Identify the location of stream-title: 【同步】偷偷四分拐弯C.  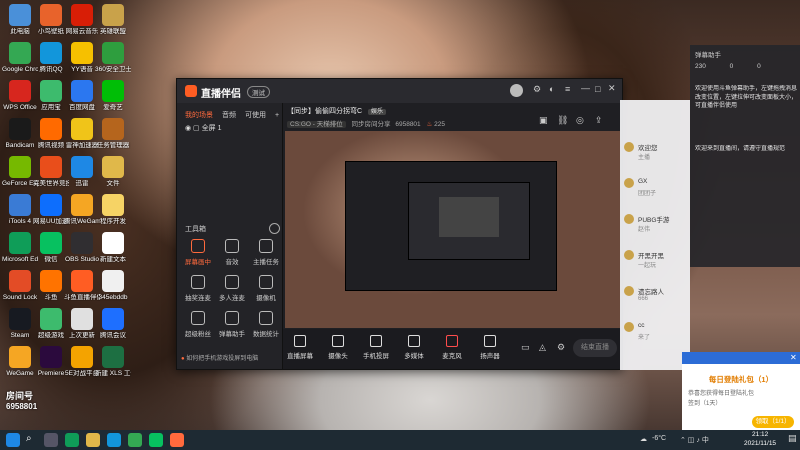
(324, 111).